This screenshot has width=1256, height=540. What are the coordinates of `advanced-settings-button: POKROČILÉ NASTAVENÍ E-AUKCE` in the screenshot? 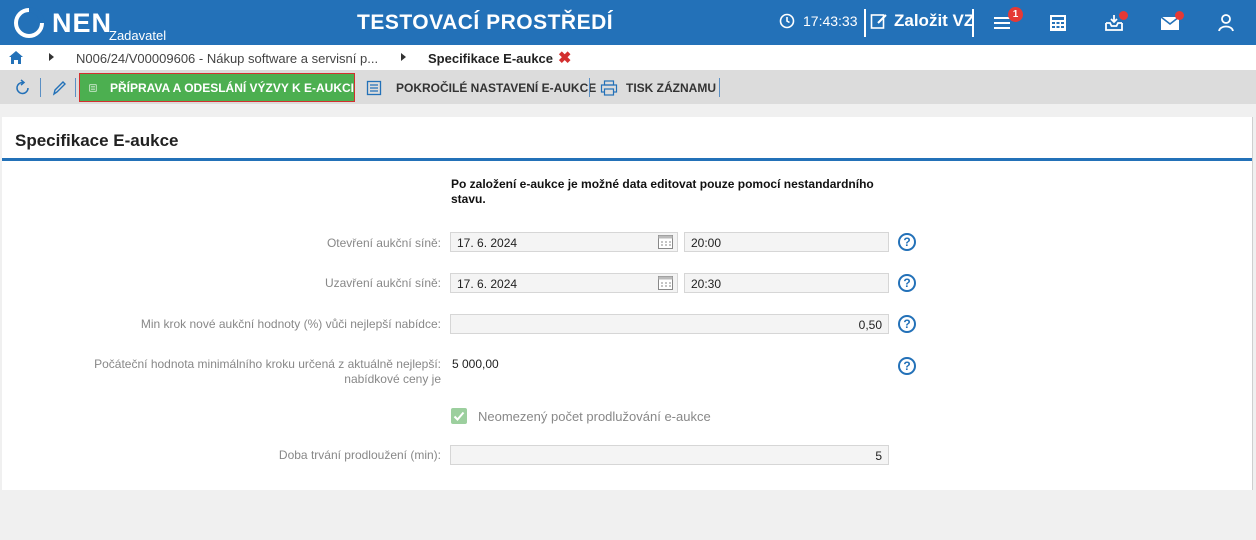 It's located at (481, 88).